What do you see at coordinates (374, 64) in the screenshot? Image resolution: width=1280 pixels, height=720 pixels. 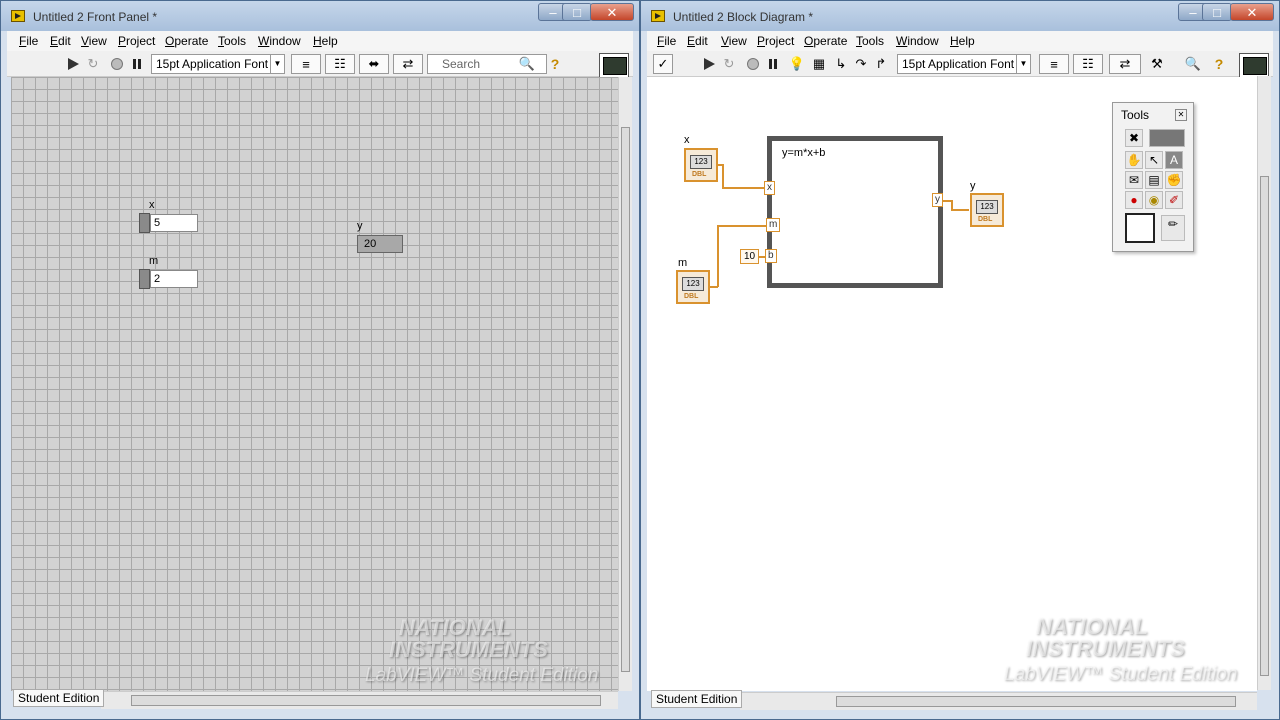 I see `resize-objects-button: ⬌` at bounding box center [374, 64].